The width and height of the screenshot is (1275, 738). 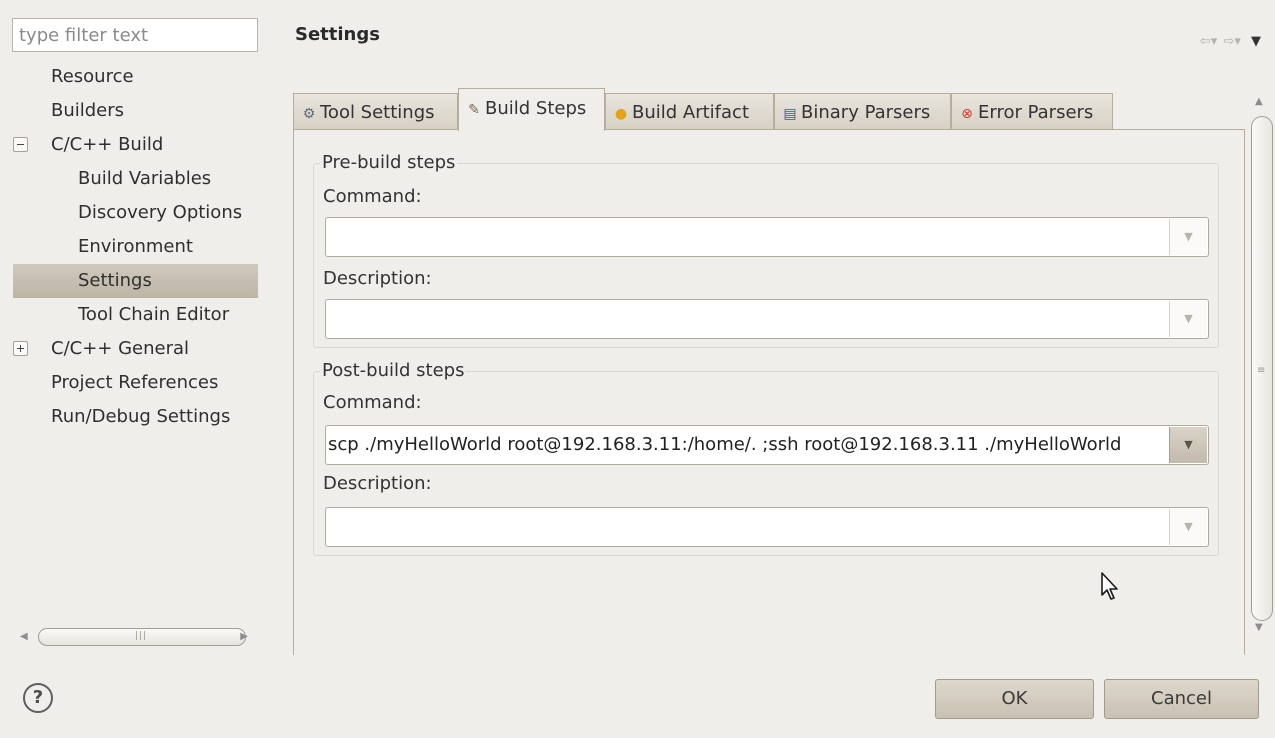 I want to click on command-field, so click(x=747, y=237).